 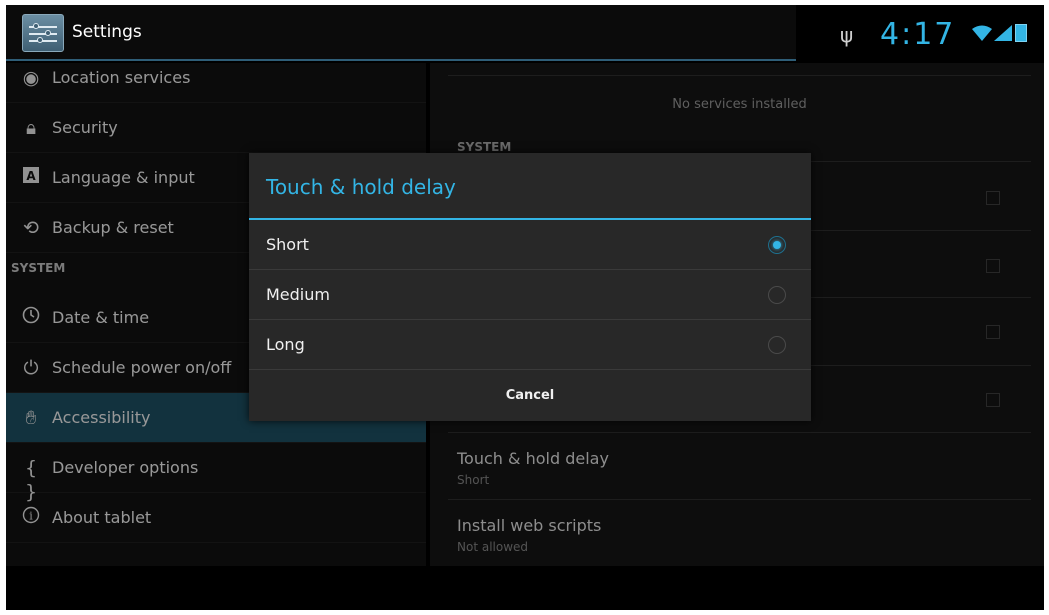 What do you see at coordinates (142, 367) in the screenshot?
I see `sidebar-item-label: Schedule power on/off` at bounding box center [142, 367].